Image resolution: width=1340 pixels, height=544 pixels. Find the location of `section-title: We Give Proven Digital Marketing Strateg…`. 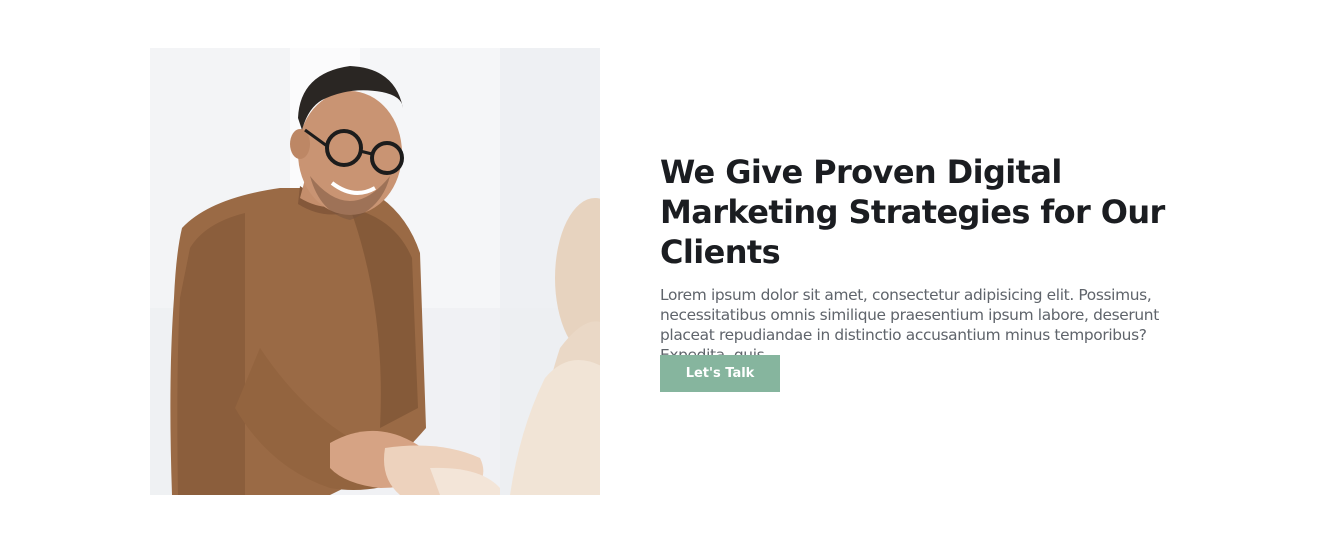

section-title: We Give Proven Digital Marketing Strateg… is located at coordinates (912, 212).